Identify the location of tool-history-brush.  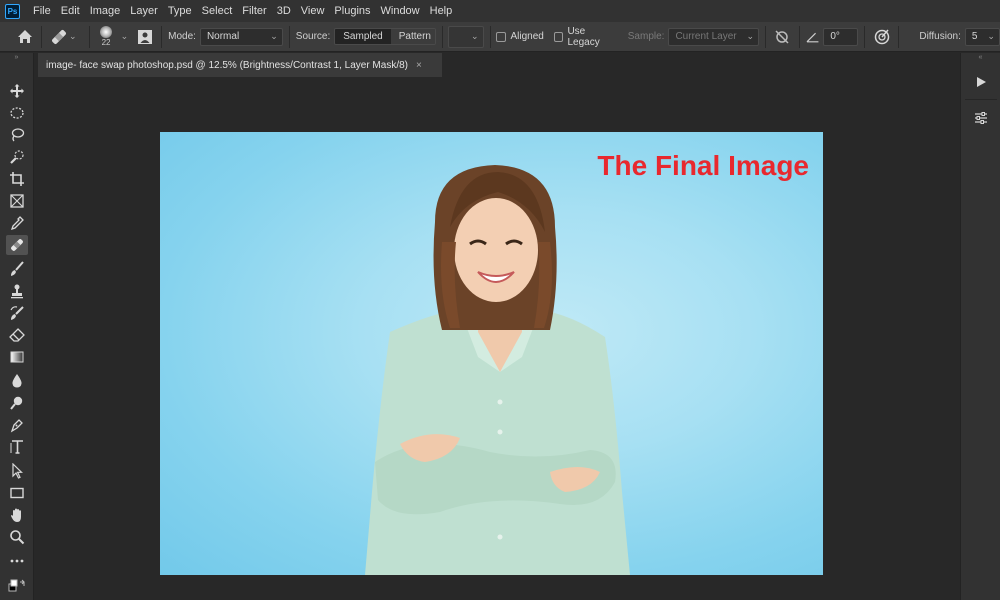
(17, 313).